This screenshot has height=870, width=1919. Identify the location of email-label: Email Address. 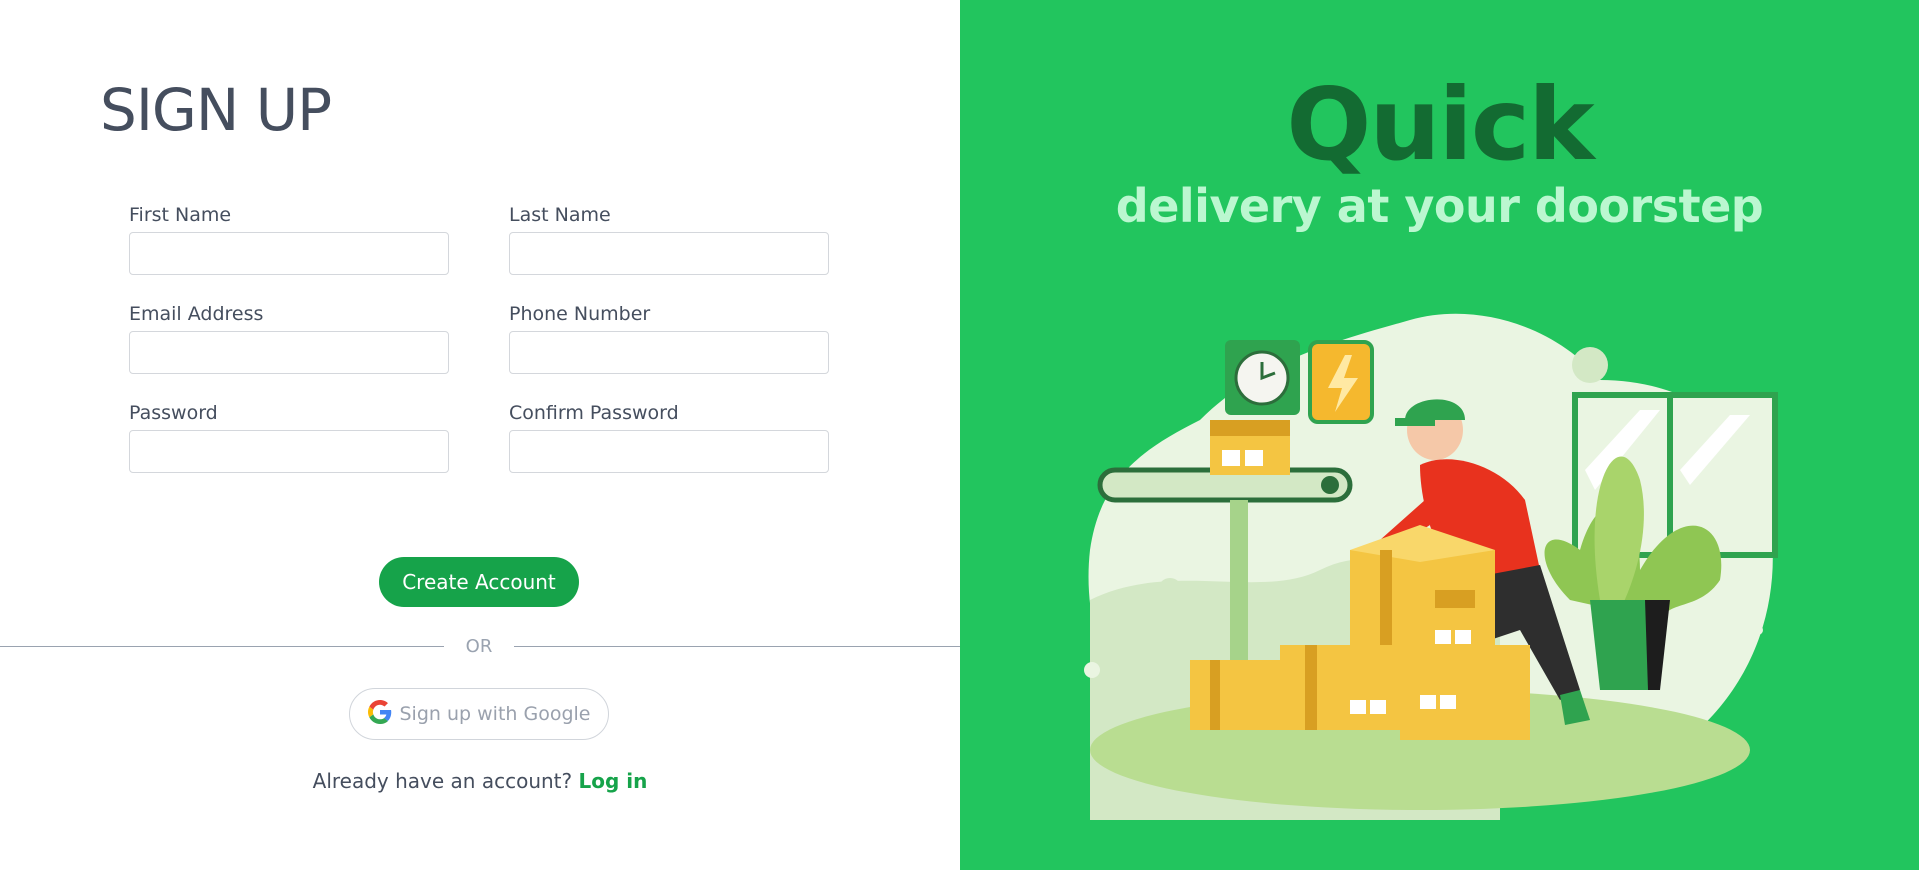
(196, 314).